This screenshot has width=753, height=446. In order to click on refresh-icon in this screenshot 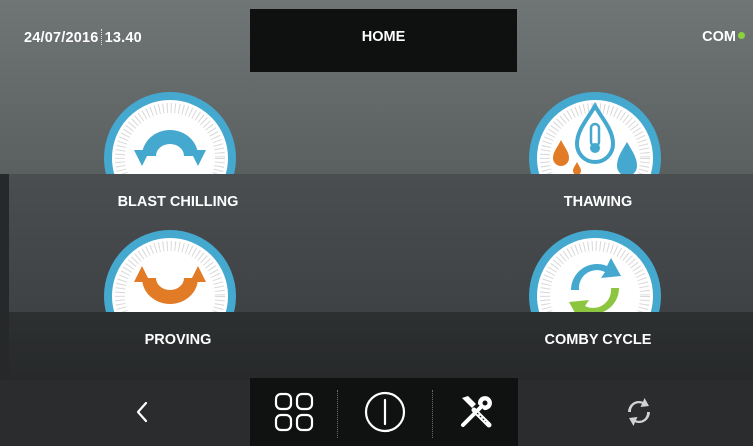, I will do `click(639, 412)`.